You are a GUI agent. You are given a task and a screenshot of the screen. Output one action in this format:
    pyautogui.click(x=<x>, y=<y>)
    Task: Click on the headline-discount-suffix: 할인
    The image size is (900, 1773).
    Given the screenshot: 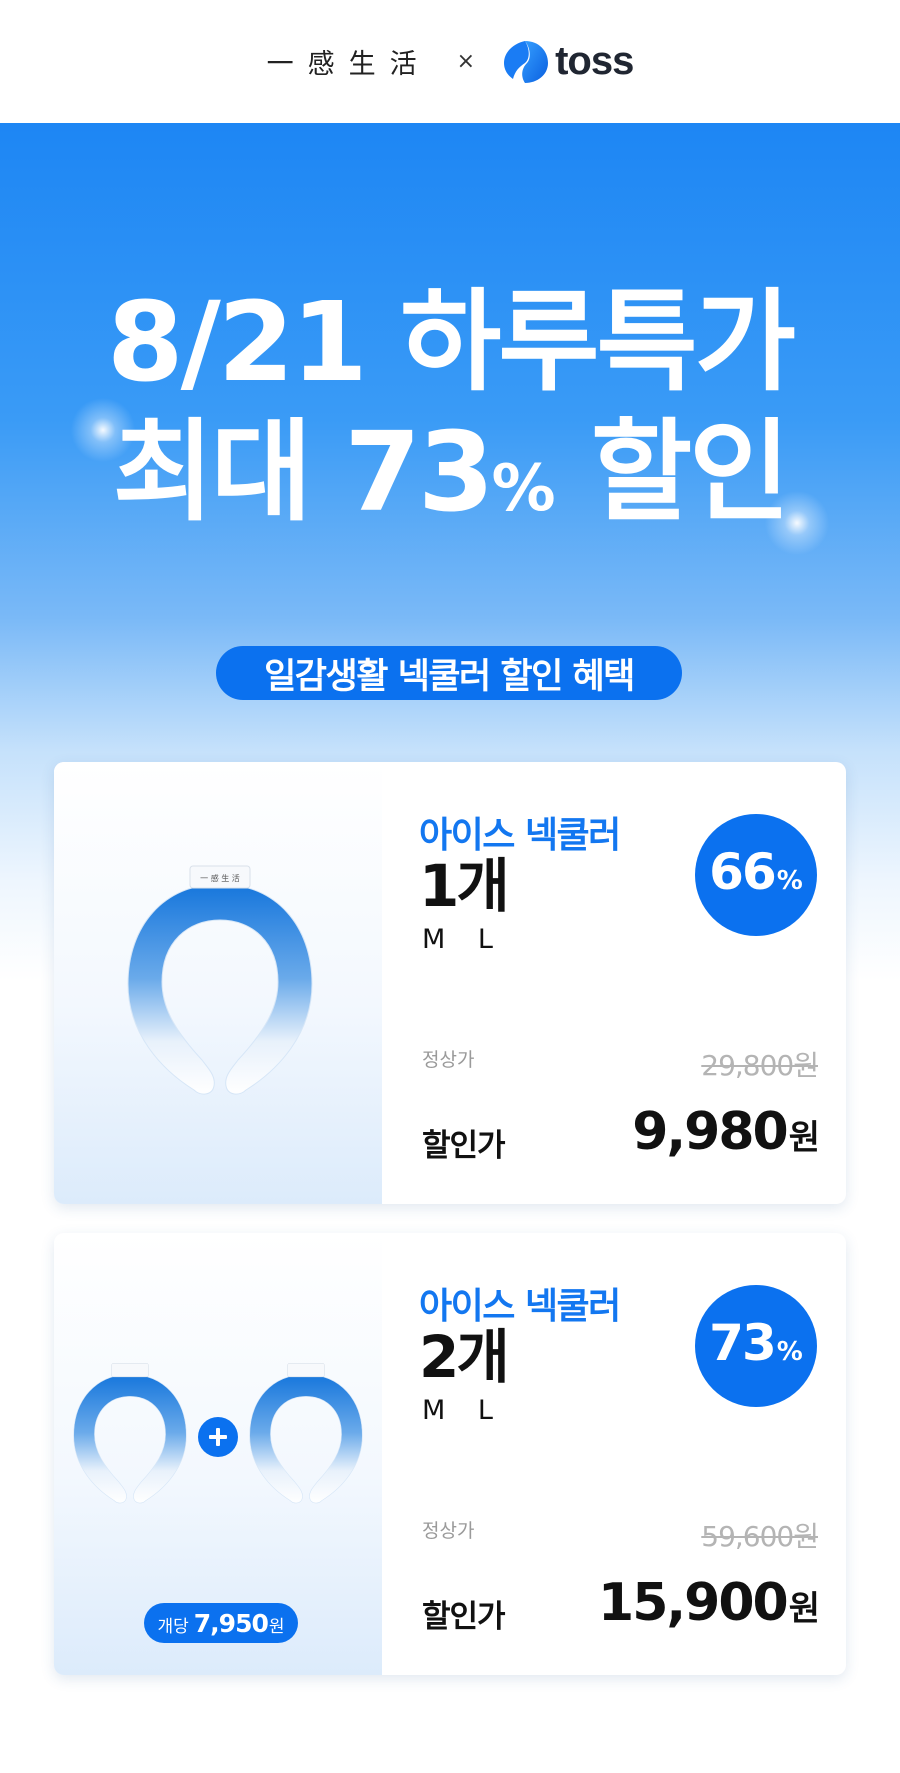 What is the action you would take?
    pyautogui.click(x=672, y=472)
    